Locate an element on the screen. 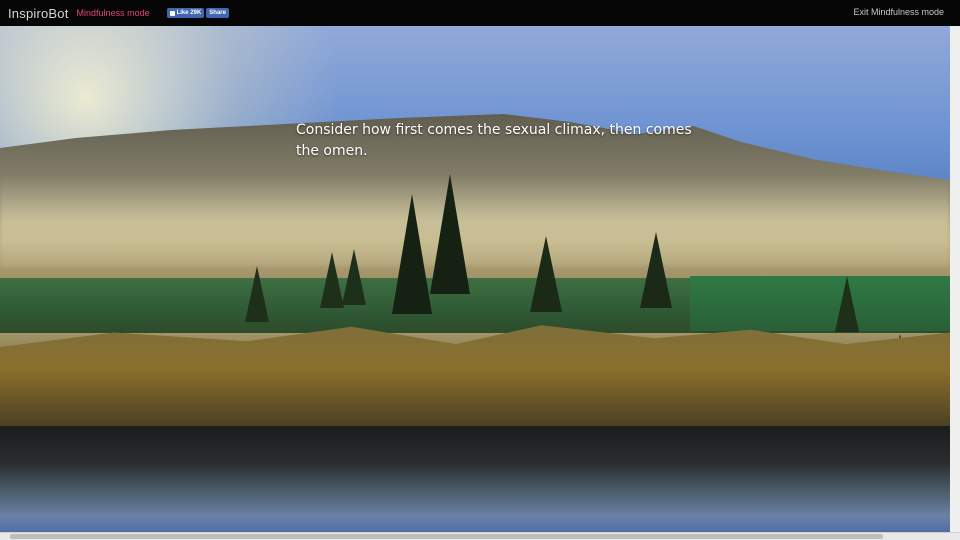  facebook-share-label: Share is located at coordinates (217, 13).